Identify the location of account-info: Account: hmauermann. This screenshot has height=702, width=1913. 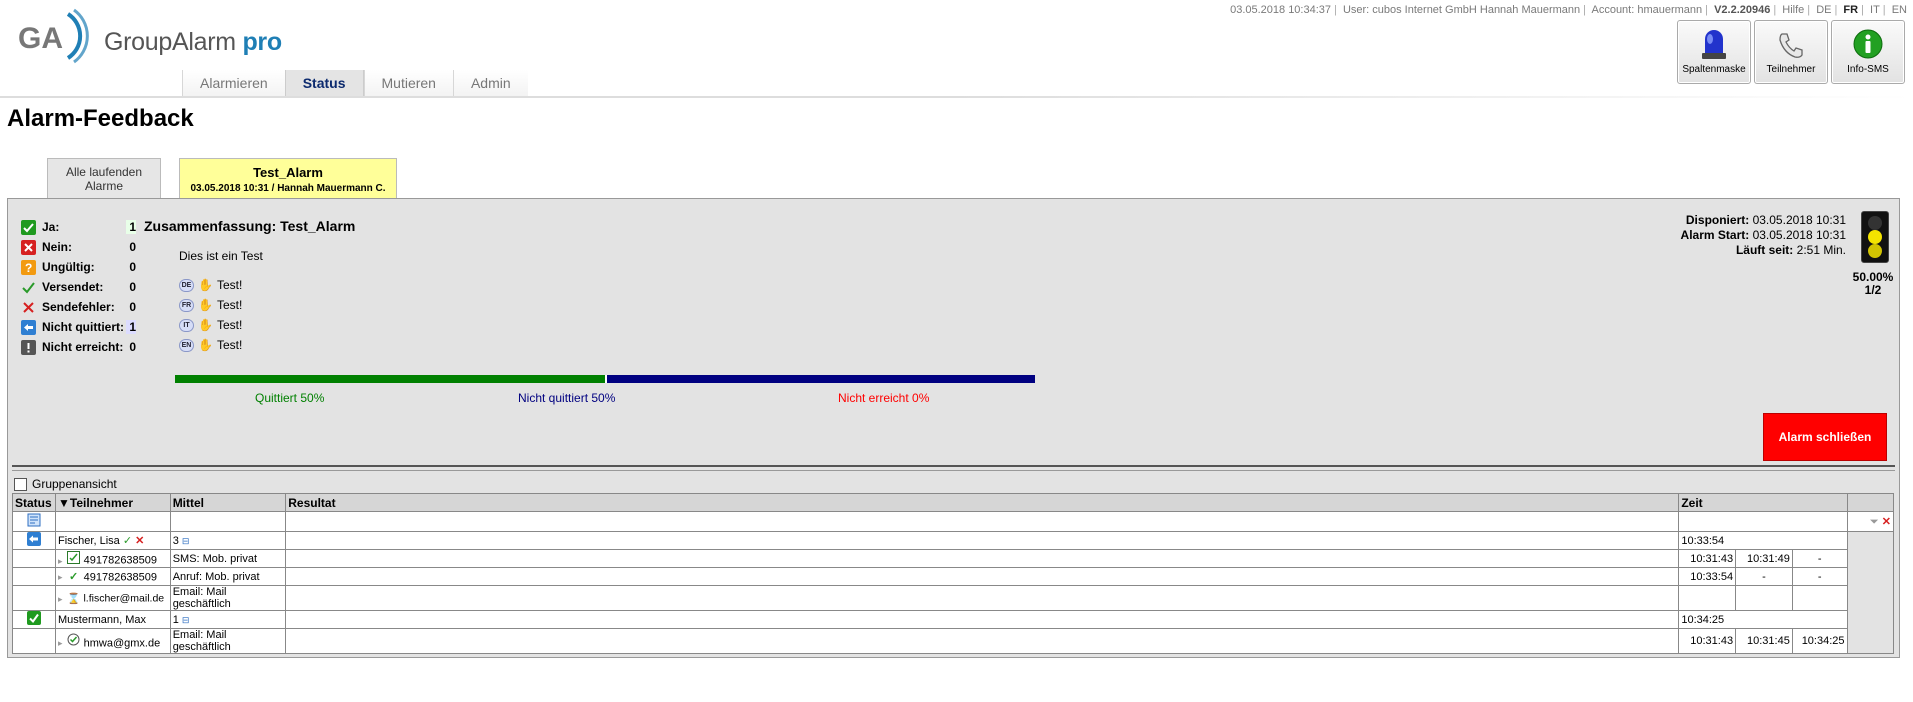
(1647, 10).